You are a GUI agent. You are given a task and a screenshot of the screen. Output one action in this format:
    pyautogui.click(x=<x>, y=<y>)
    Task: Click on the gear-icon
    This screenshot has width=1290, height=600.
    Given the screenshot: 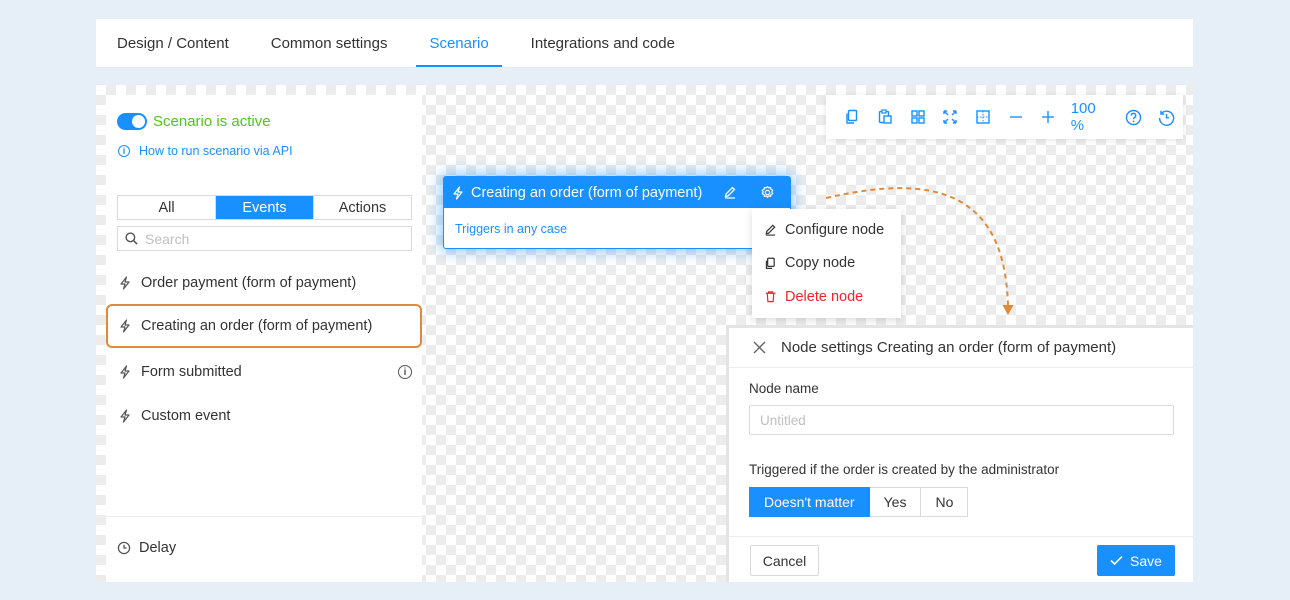 What is the action you would take?
    pyautogui.click(x=767, y=192)
    